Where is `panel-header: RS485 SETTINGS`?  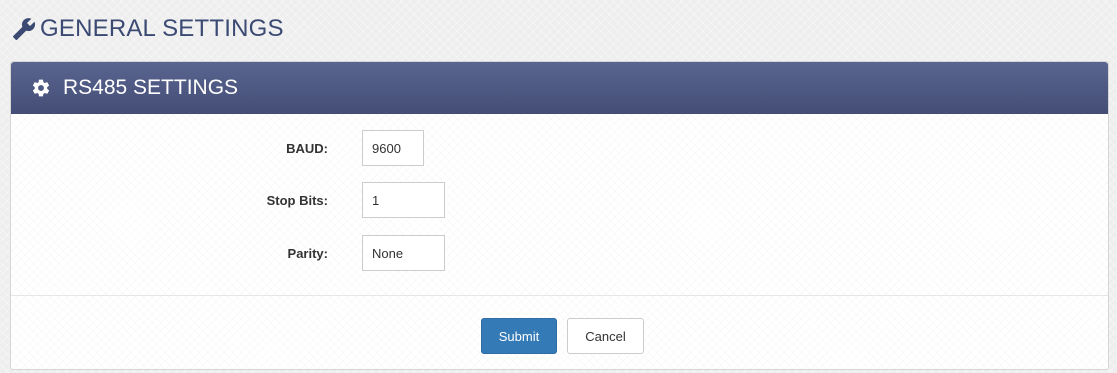 panel-header: RS485 SETTINGS is located at coordinates (559, 88).